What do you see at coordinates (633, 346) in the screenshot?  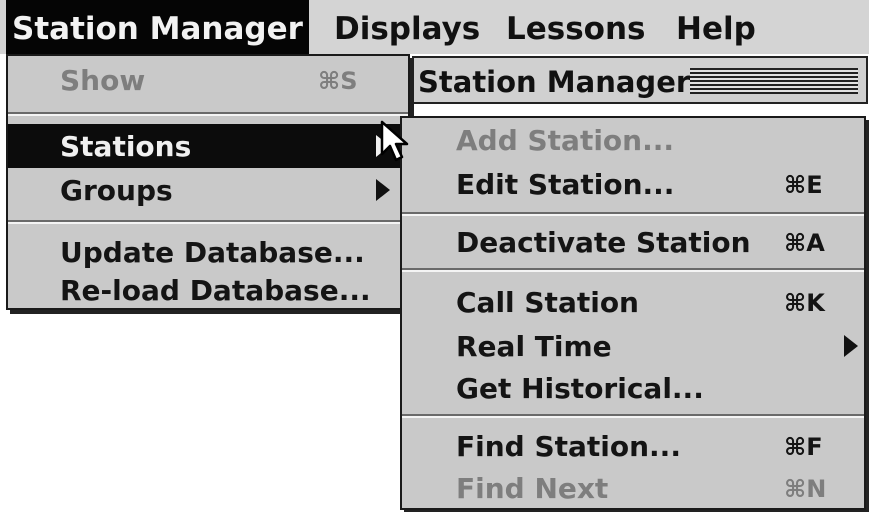 I see `menu-item-real-time: Real Time` at bounding box center [633, 346].